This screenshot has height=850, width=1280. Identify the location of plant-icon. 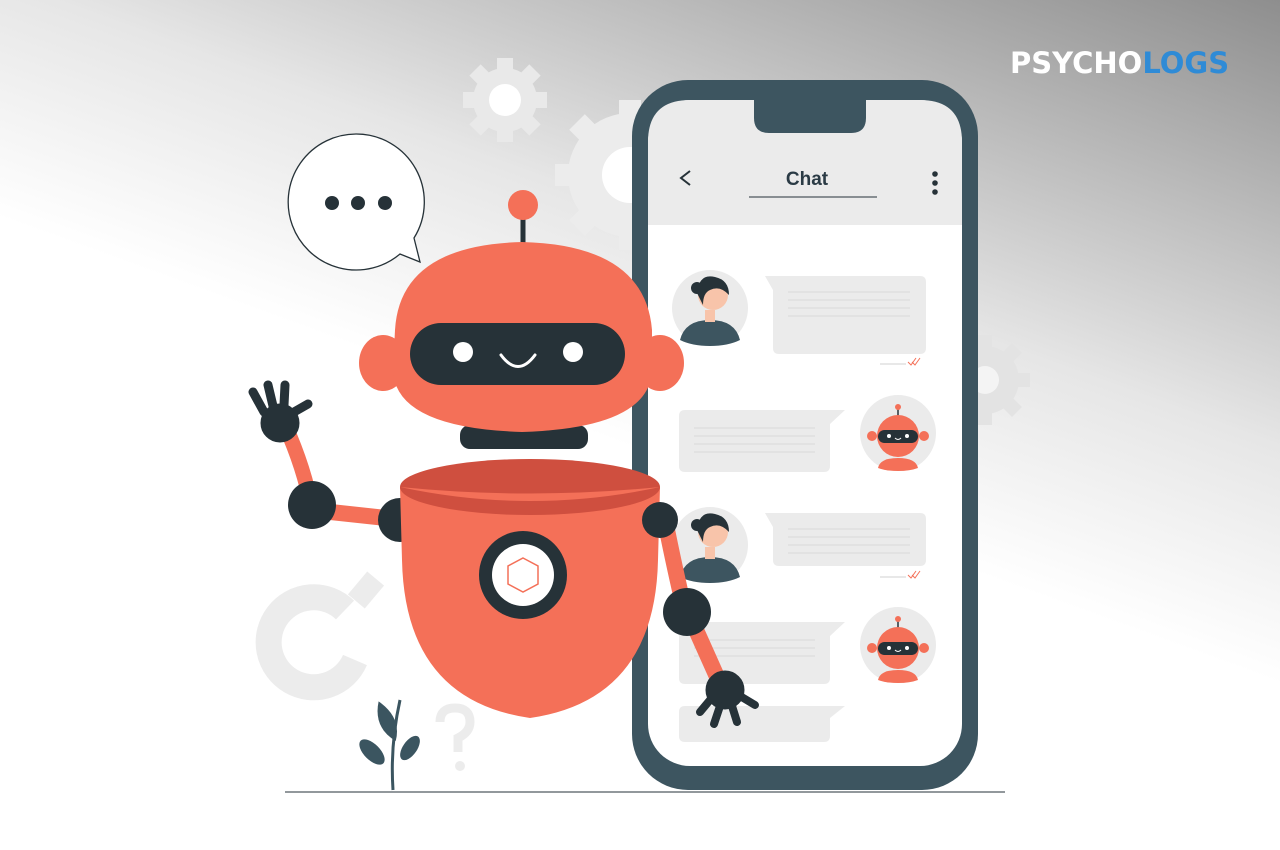
(389, 745).